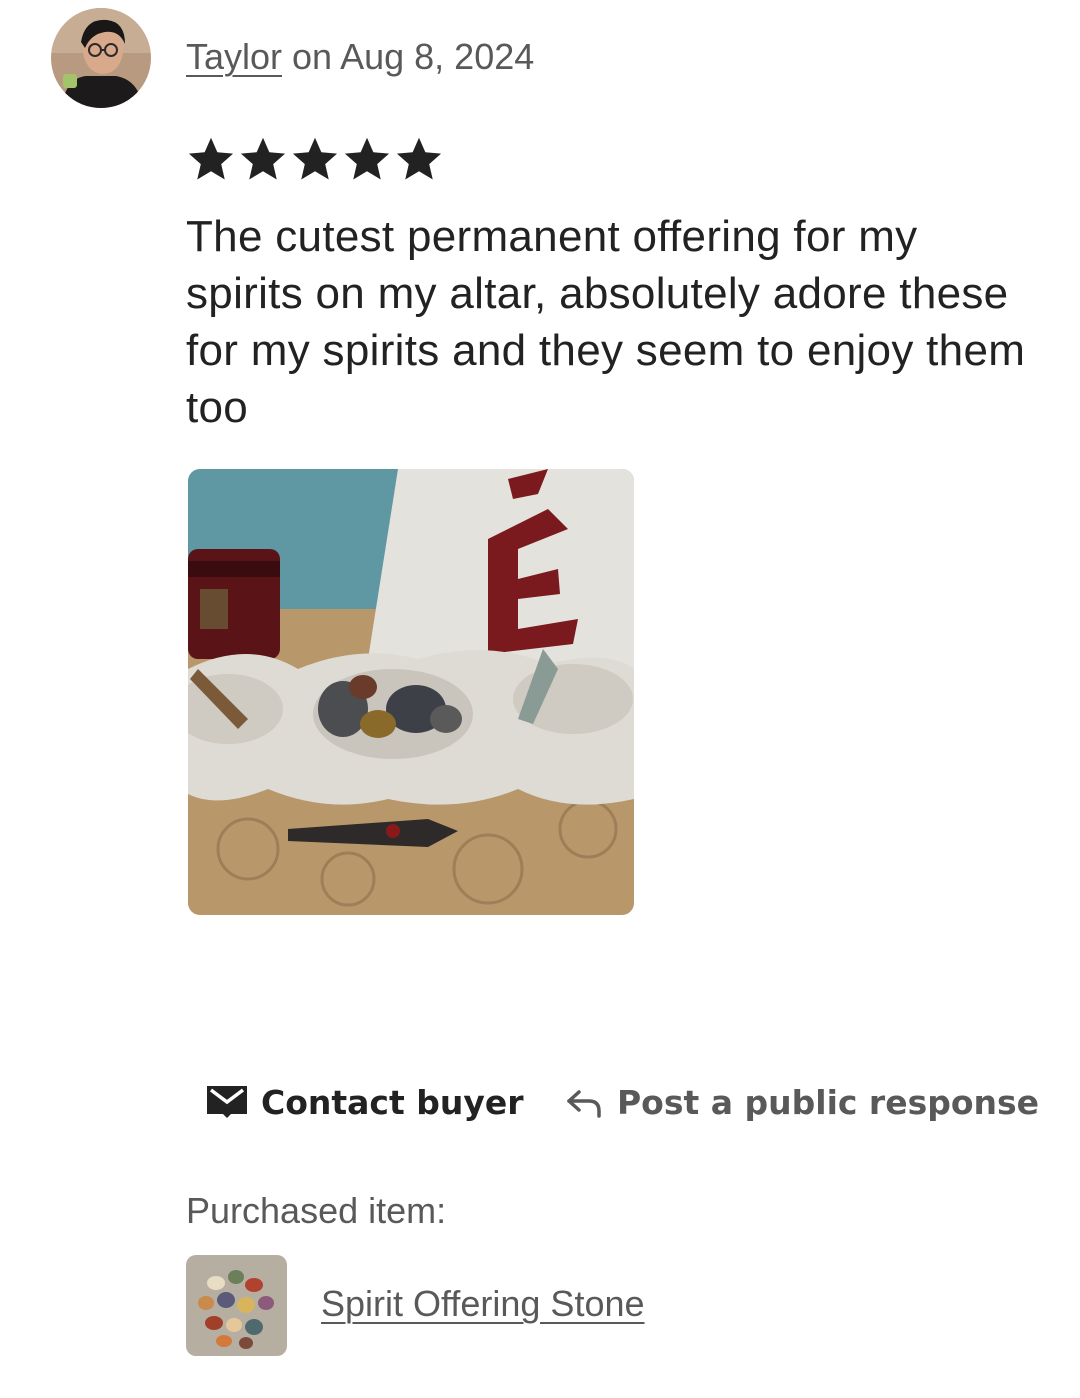 The width and height of the screenshot is (1080, 1398). I want to click on purchased-item-thumbnail, so click(236, 1305).